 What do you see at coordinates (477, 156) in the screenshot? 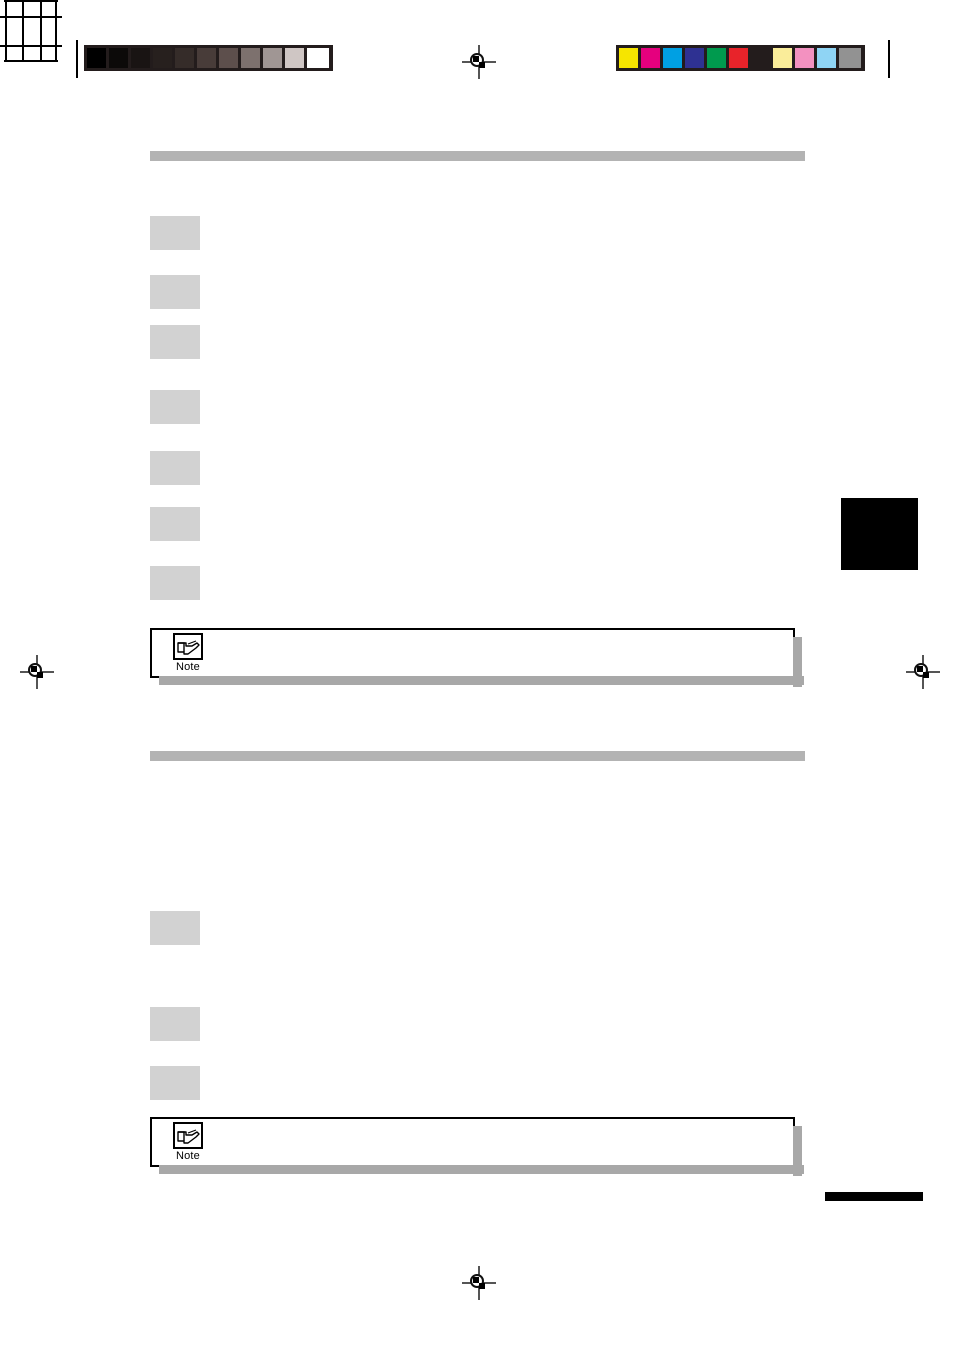
I see `section-heading-rule-one` at bounding box center [477, 156].